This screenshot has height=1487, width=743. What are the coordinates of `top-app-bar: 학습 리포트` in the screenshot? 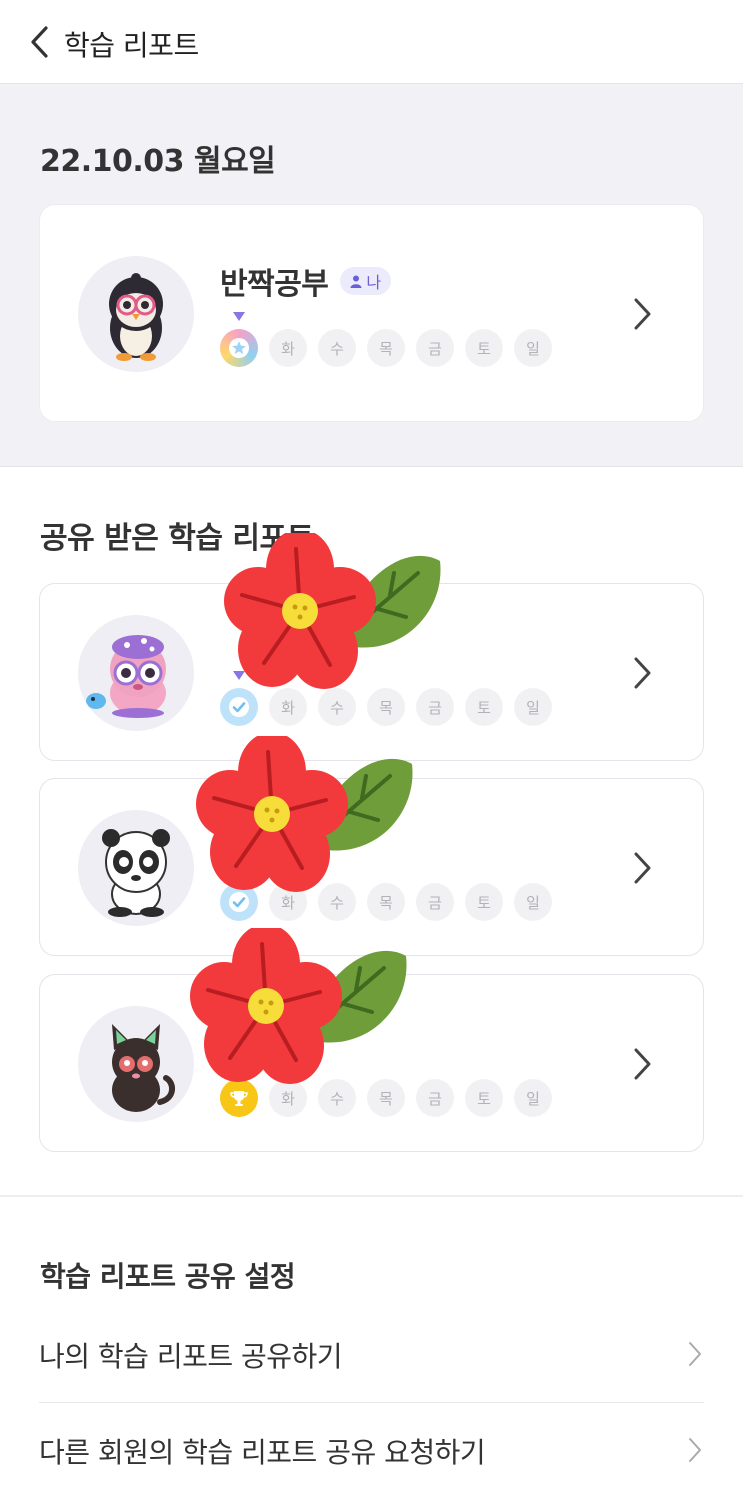 It's located at (371, 42).